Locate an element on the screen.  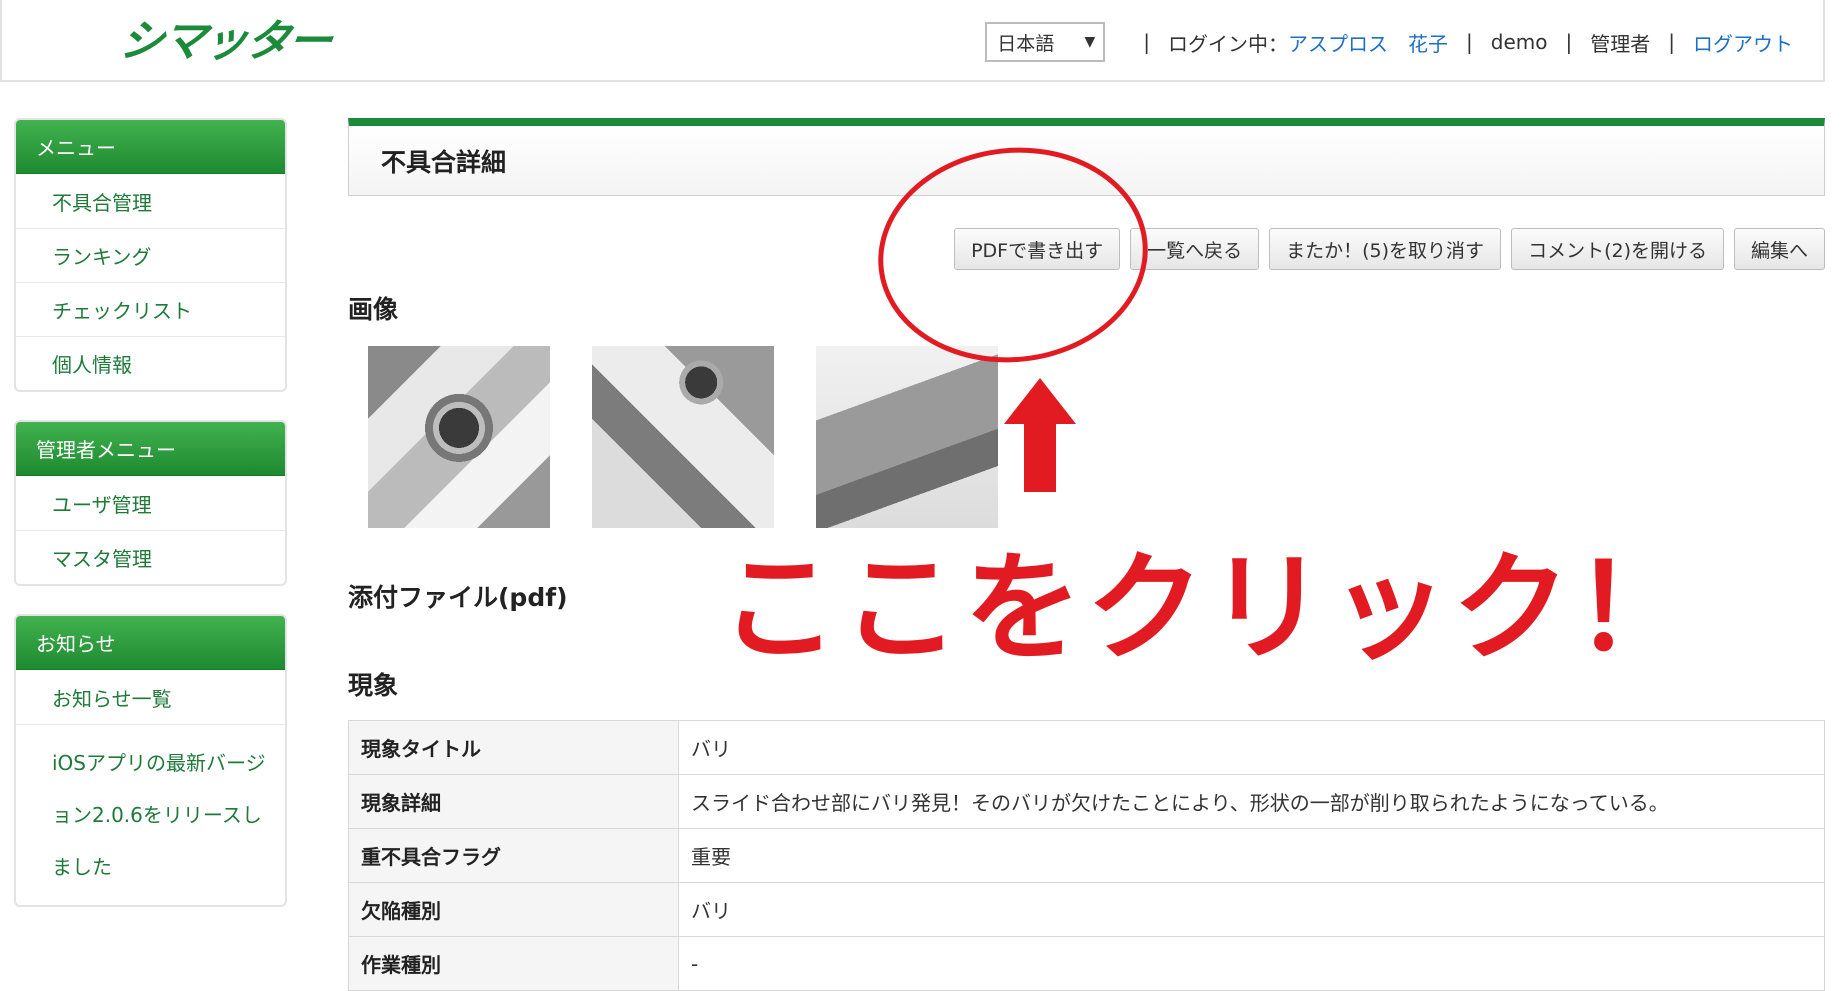
language-select: 日本語 ▼ is located at coordinates (1045, 42).